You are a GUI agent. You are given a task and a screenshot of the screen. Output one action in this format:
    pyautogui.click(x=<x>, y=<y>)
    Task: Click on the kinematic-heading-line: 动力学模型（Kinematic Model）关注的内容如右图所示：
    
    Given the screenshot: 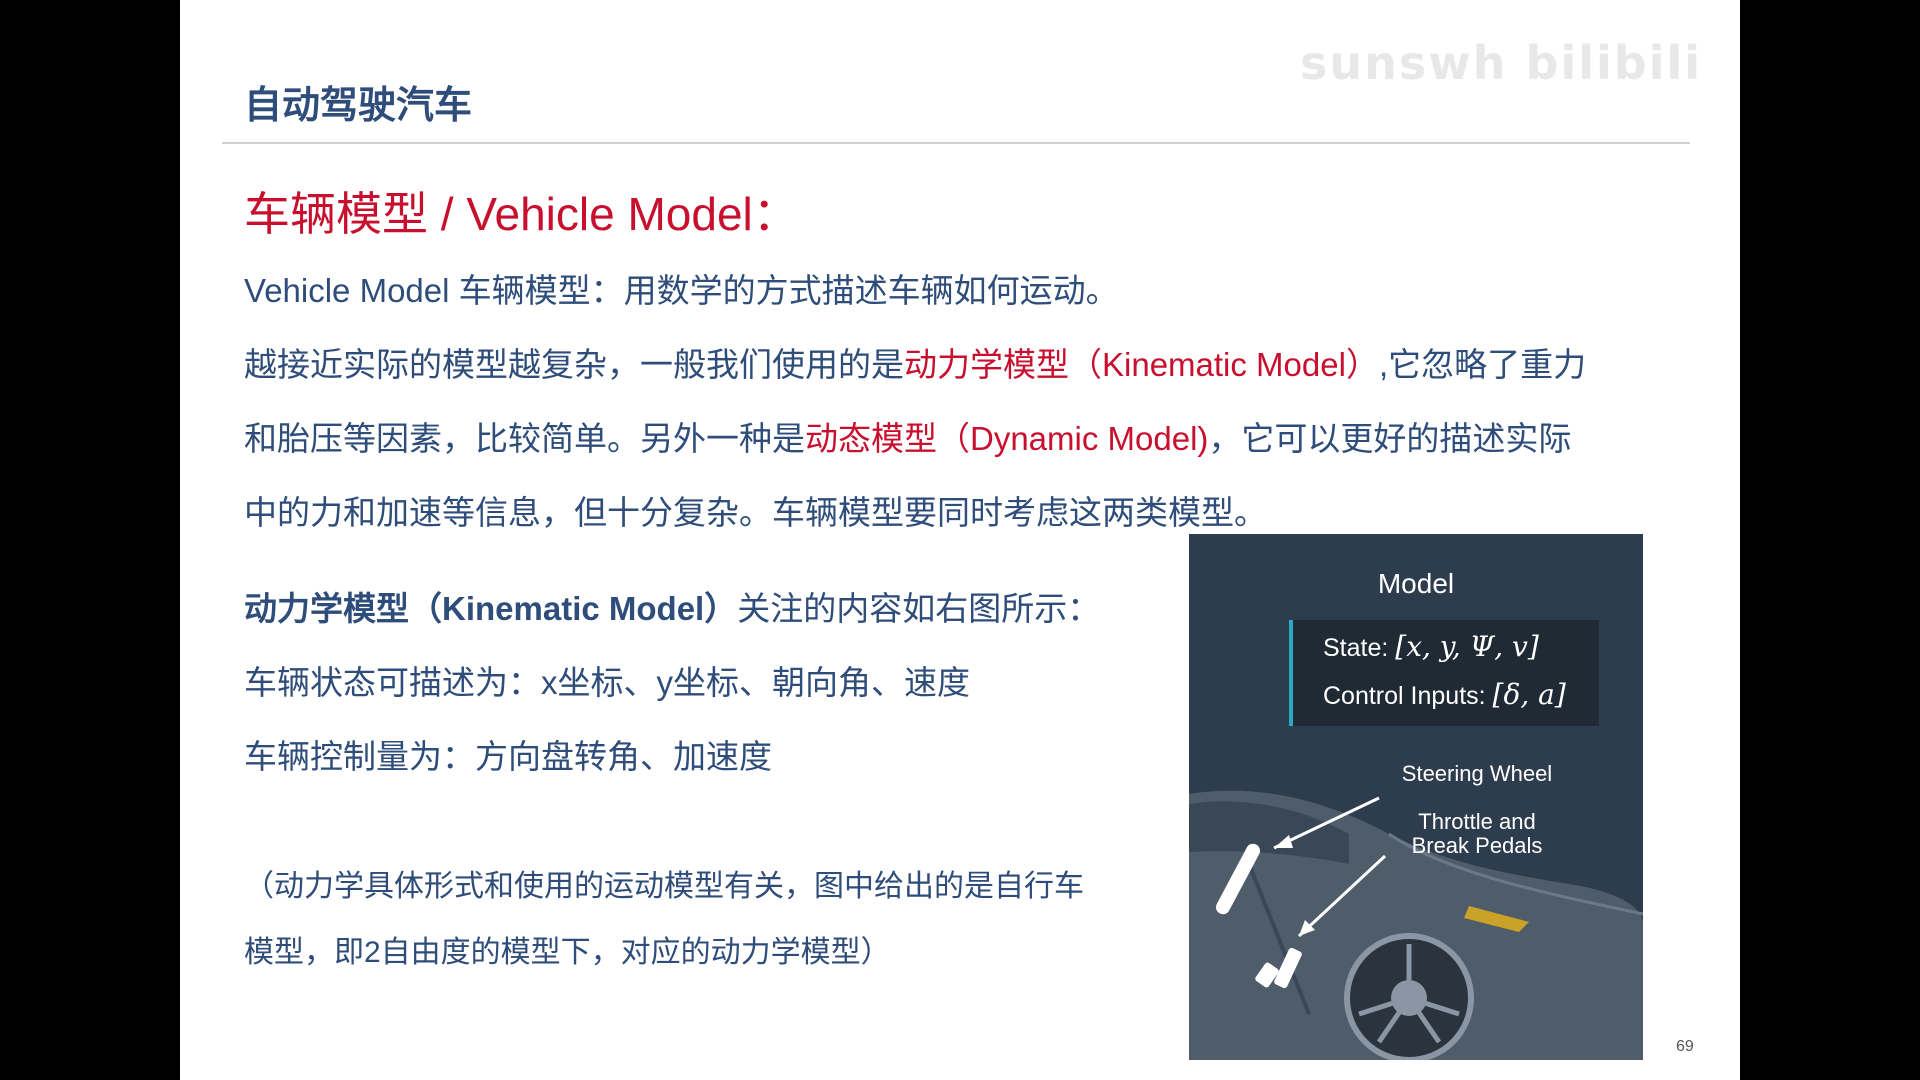 What is the action you would take?
    pyautogui.click(x=672, y=609)
    